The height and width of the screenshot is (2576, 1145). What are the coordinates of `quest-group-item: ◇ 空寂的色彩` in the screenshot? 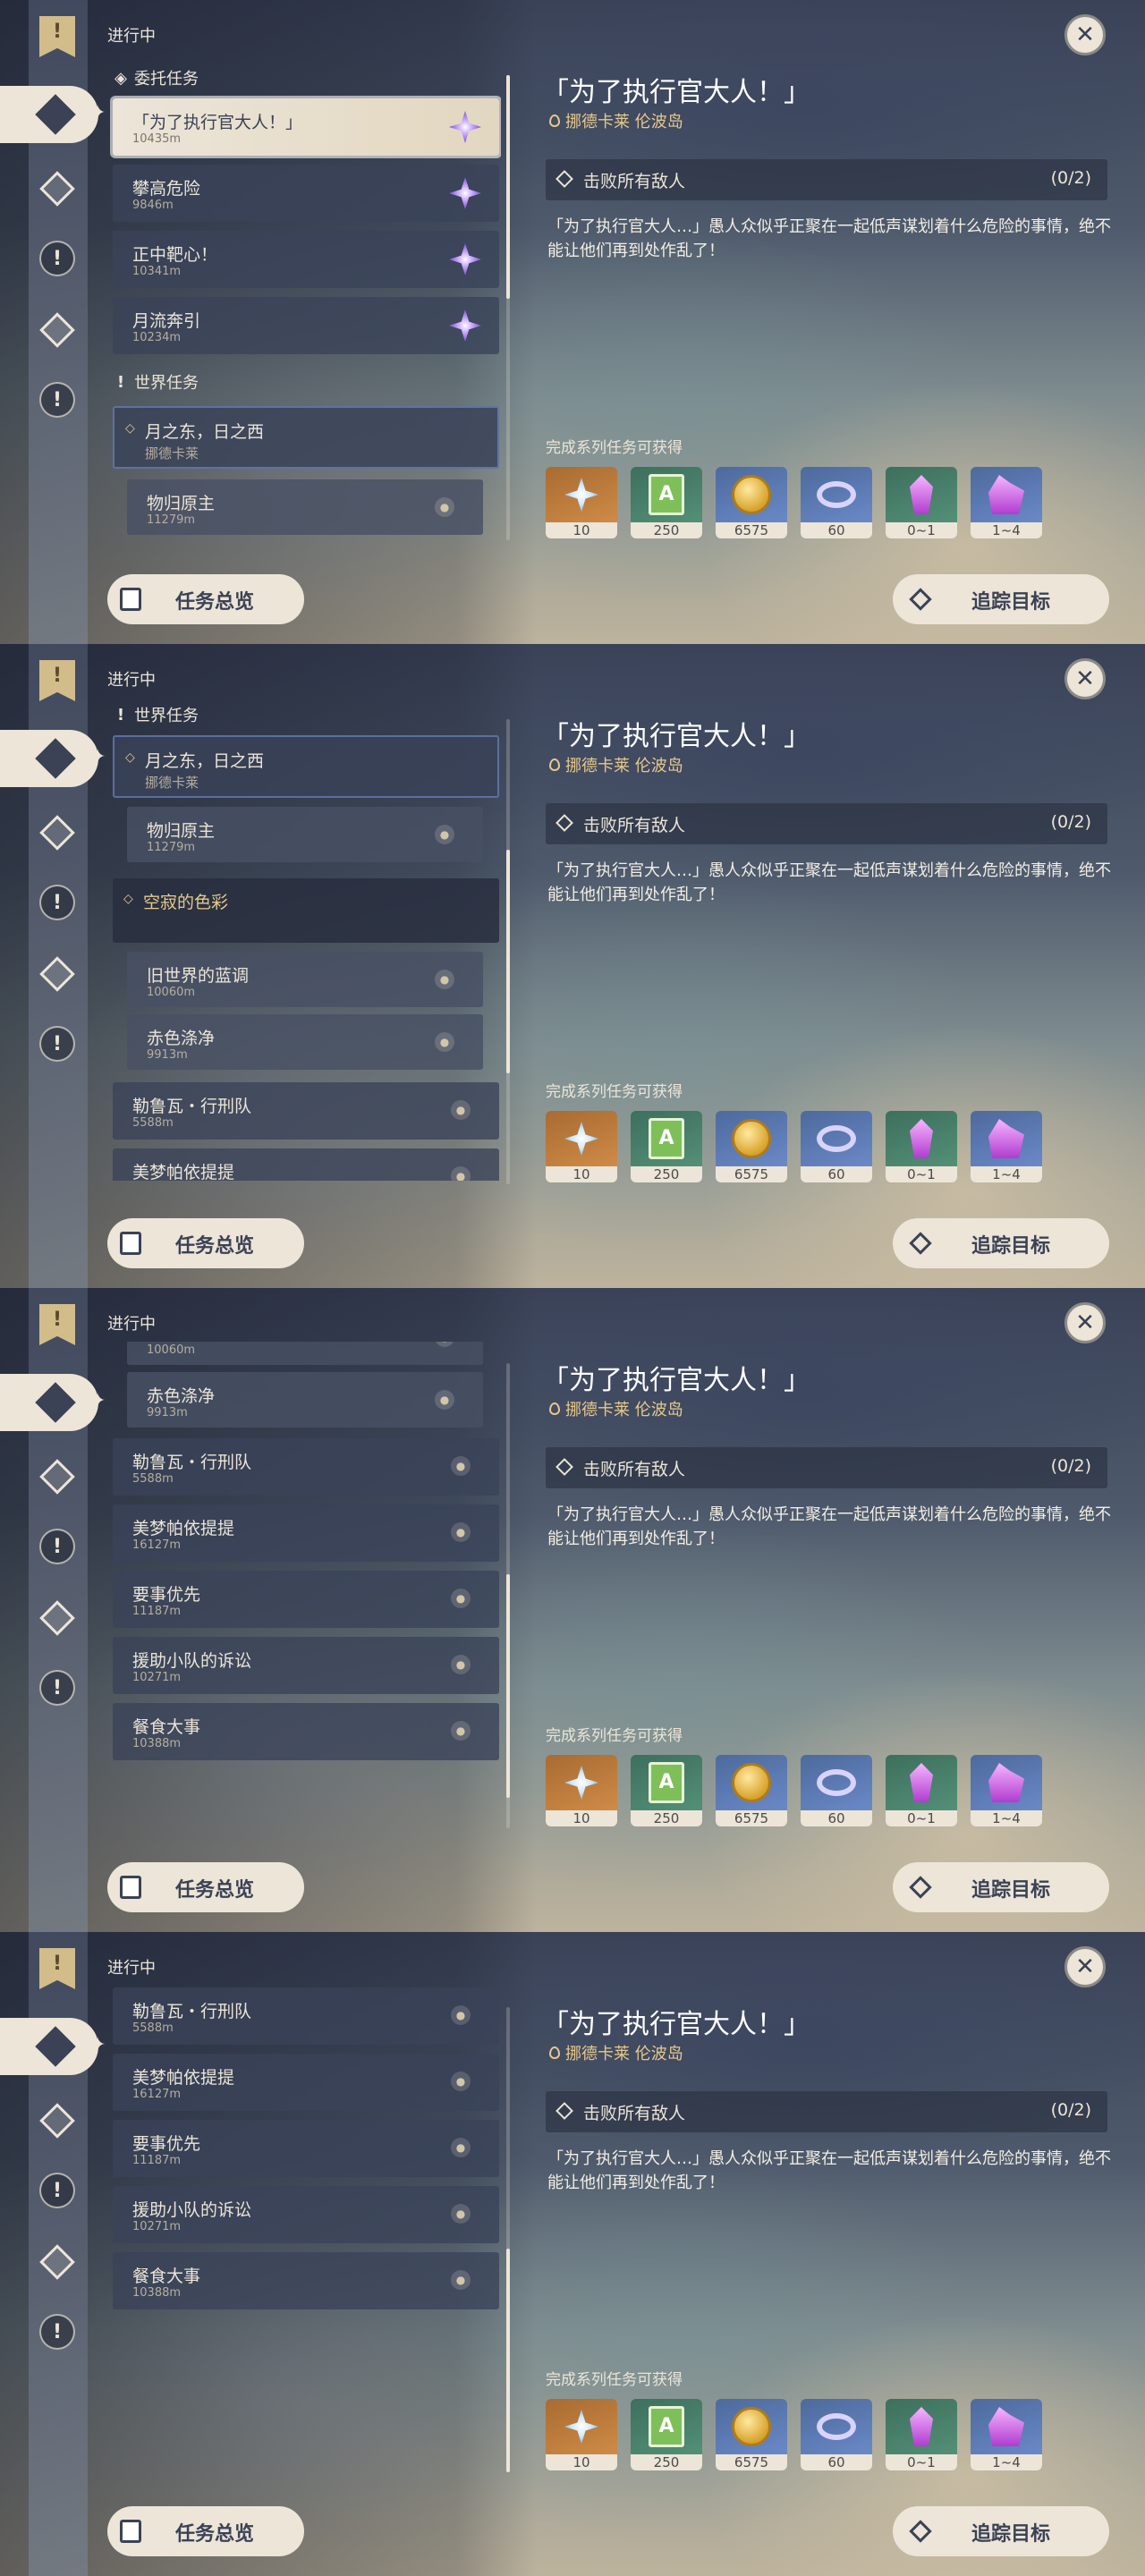 It's located at (306, 910).